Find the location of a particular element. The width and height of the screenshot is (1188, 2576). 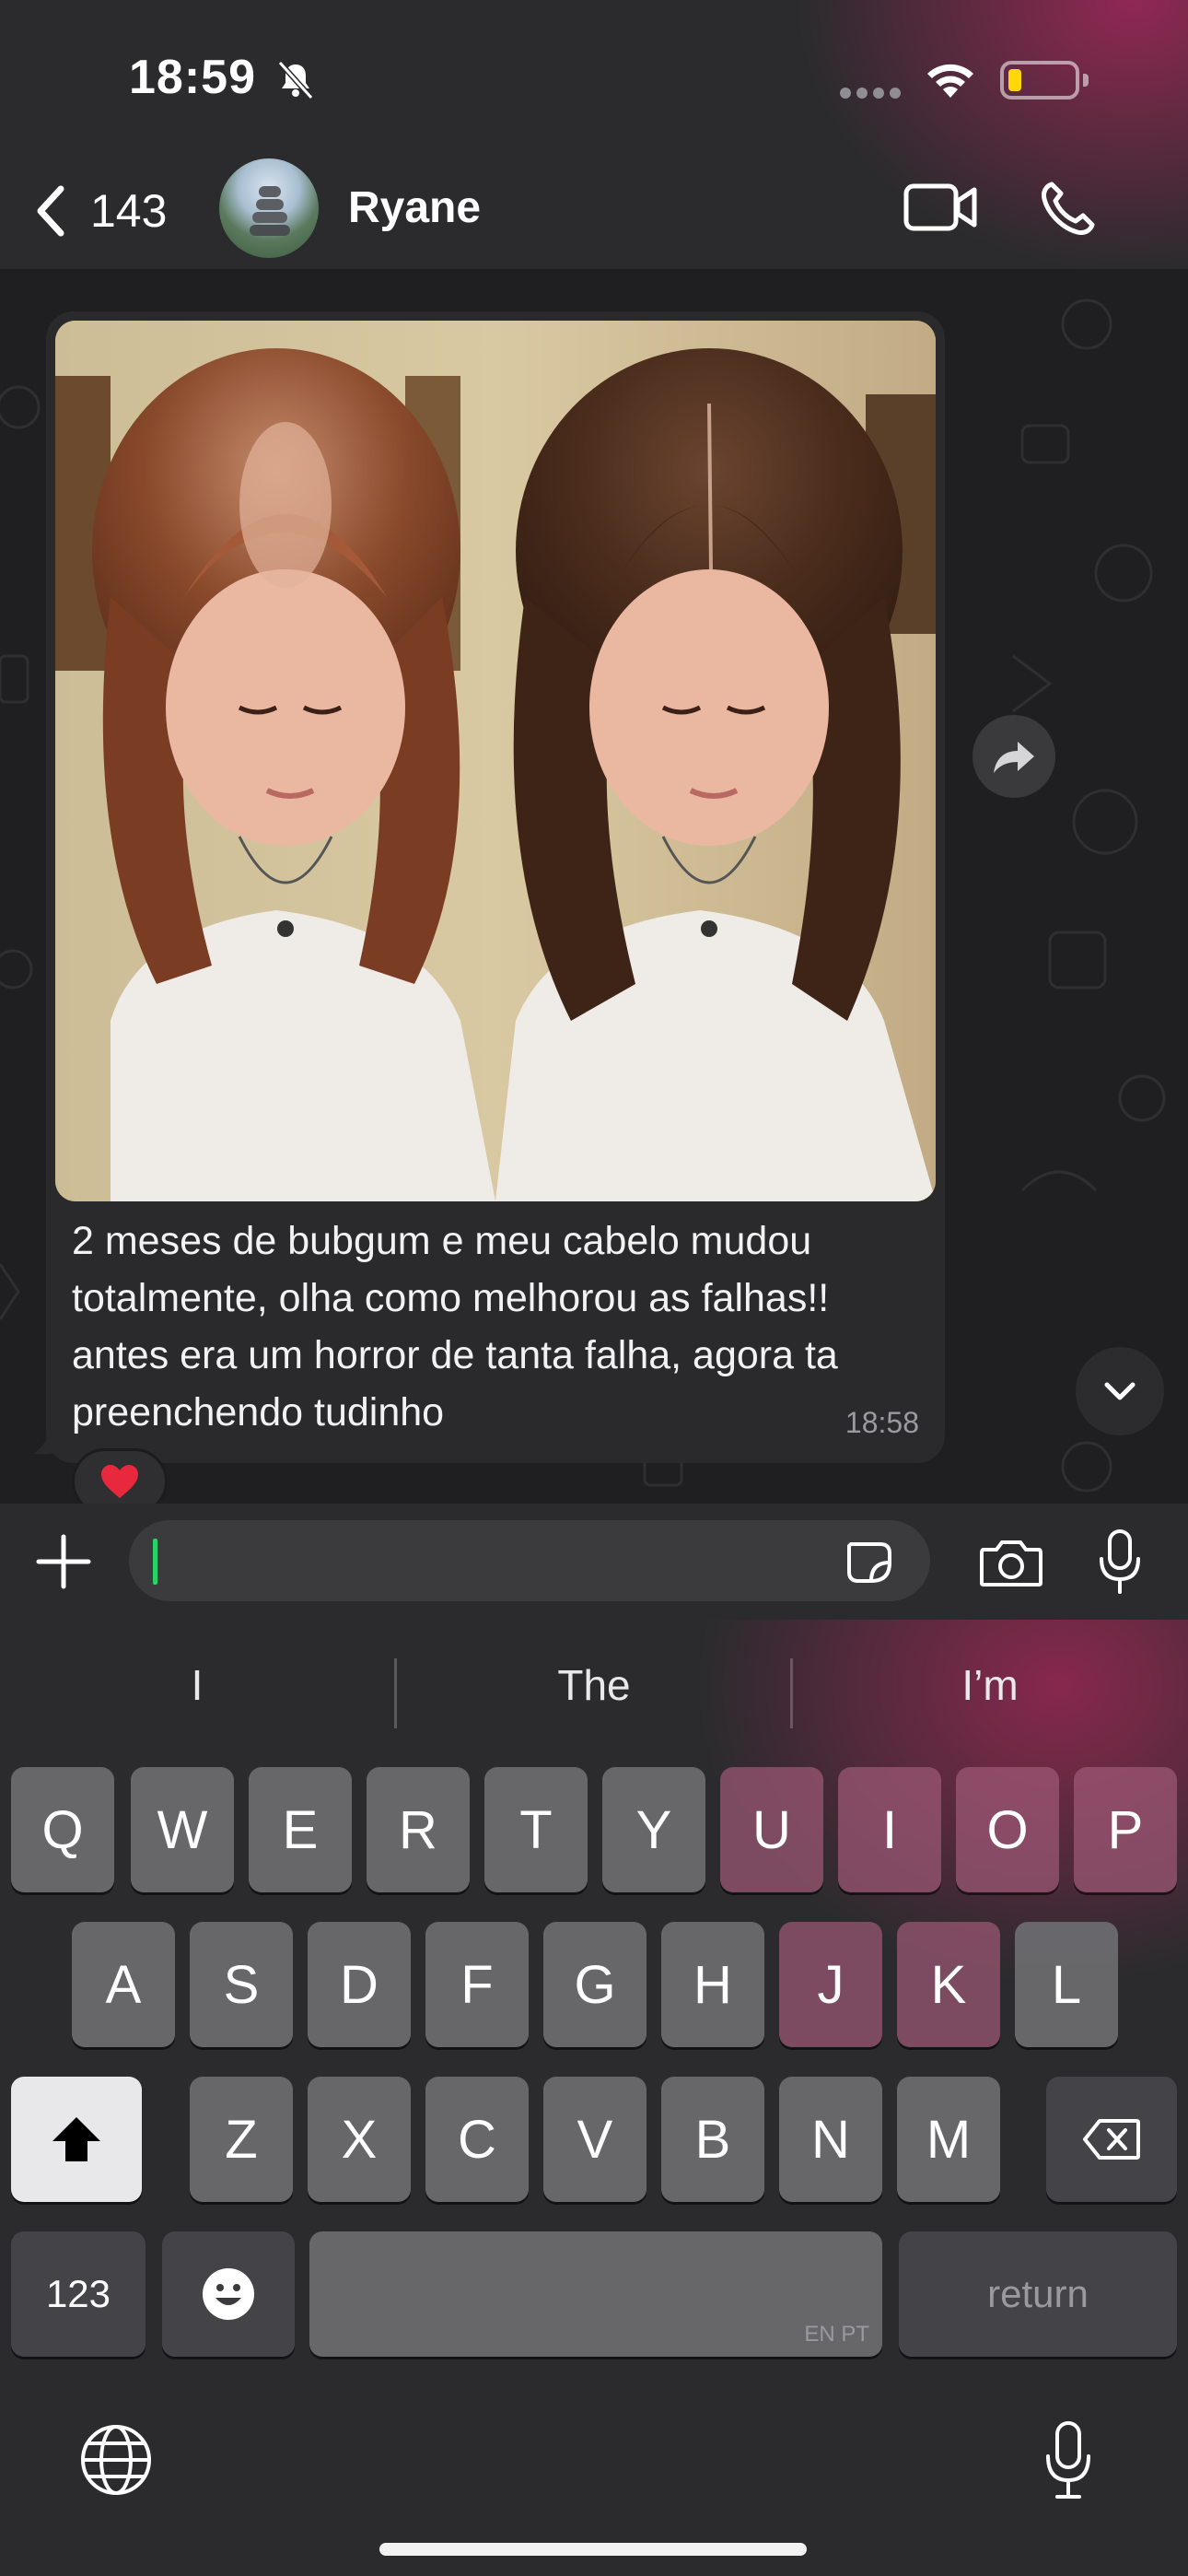

key-j: J is located at coordinates (830, 1985).